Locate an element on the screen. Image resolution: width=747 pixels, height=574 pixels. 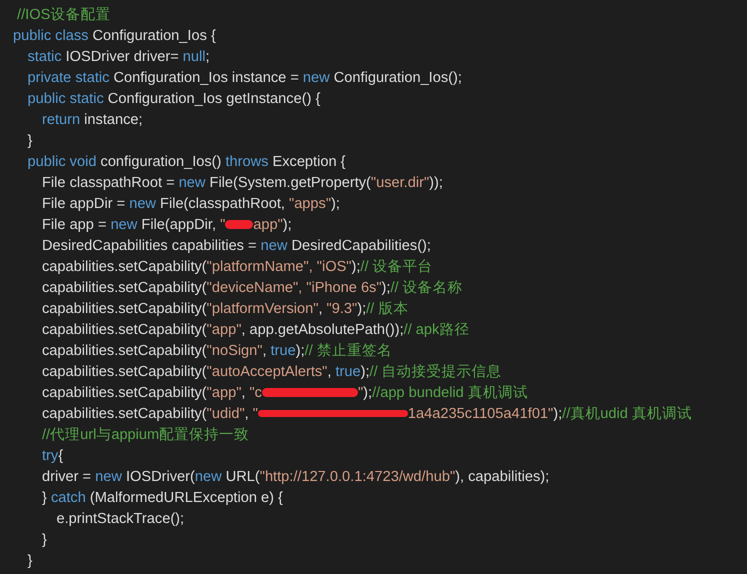
code-line: public static Configuration_Ios getInstance() { is located at coordinates (173, 98).